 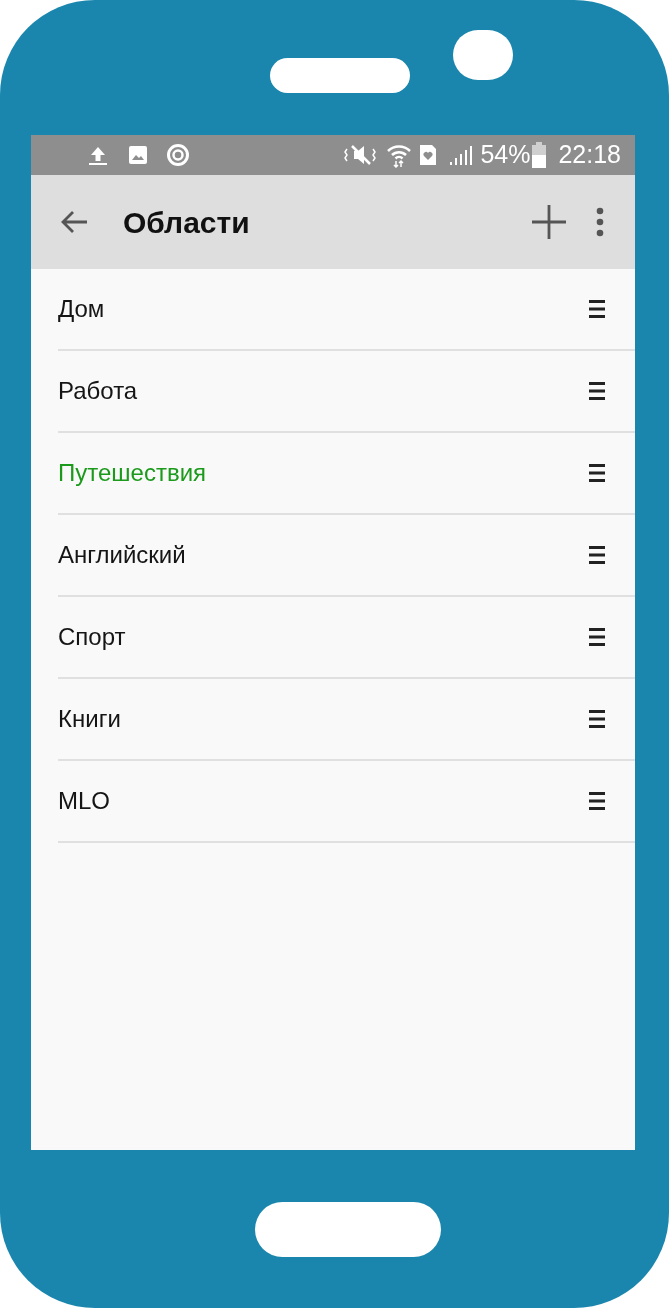 I want to click on area-item: Спорт, so click(x=323, y=637).